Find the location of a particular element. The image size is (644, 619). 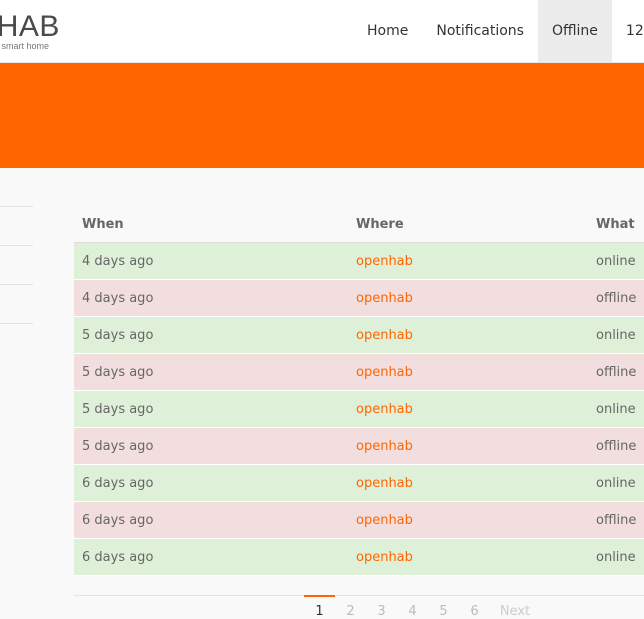

table-row: 6 days ago openhab offline is located at coordinates (359, 520).